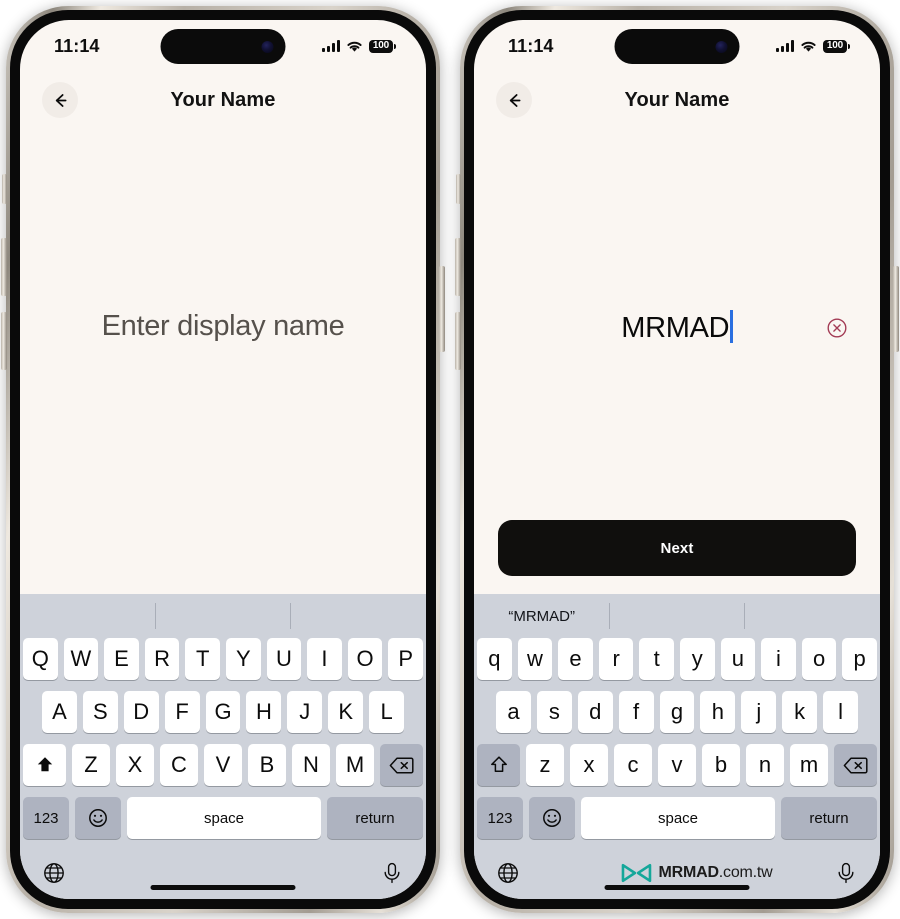 This screenshot has height=919, width=900. What do you see at coordinates (837, 328) in the screenshot?
I see `clear-circle-x-icon` at bounding box center [837, 328].